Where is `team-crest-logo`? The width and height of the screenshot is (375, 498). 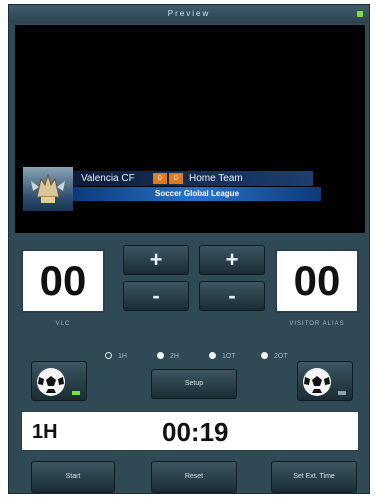 team-crest-logo is located at coordinates (48, 189).